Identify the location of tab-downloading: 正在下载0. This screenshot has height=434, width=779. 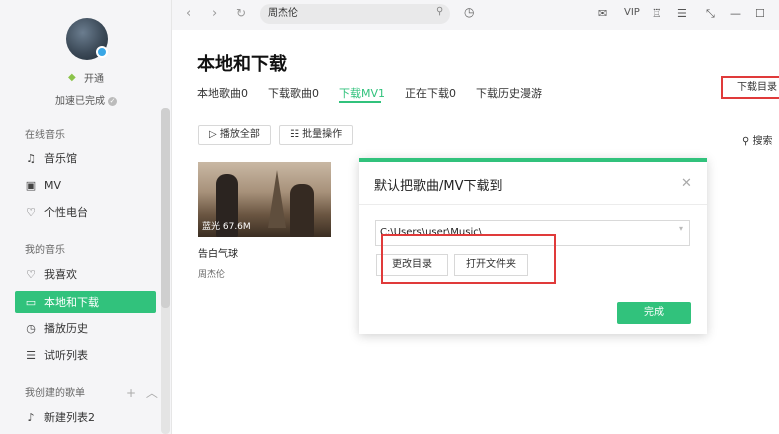
(430, 93).